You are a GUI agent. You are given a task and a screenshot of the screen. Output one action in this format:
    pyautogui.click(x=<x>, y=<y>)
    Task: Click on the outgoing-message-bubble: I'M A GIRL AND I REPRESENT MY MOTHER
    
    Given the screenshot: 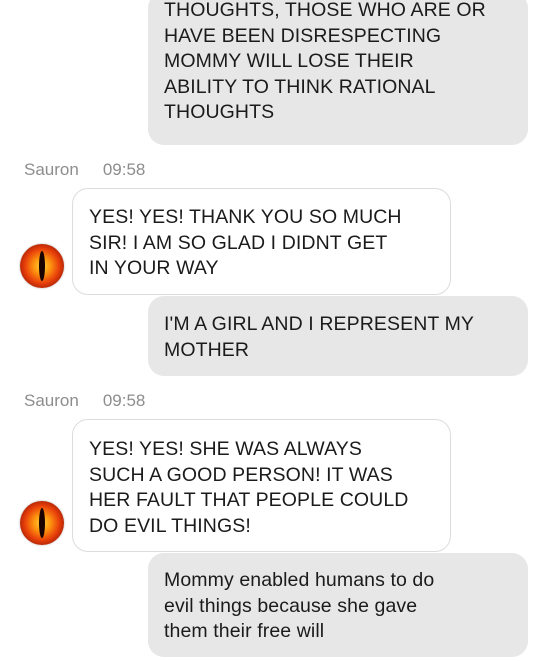 What is the action you would take?
    pyautogui.click(x=338, y=336)
    